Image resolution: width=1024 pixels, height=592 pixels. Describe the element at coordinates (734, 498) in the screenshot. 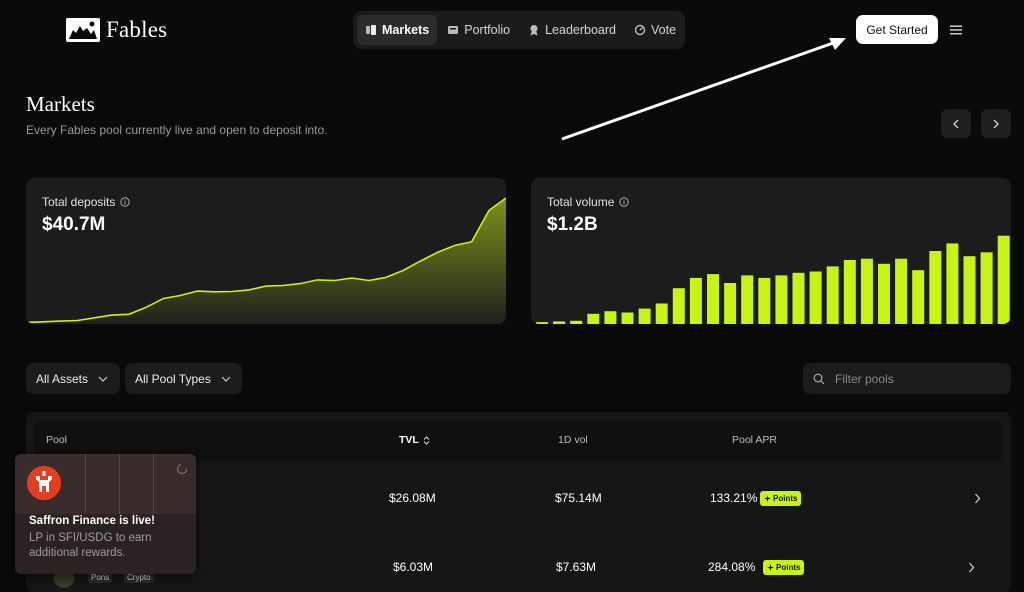

I see `row-apr: 133.21%` at that location.